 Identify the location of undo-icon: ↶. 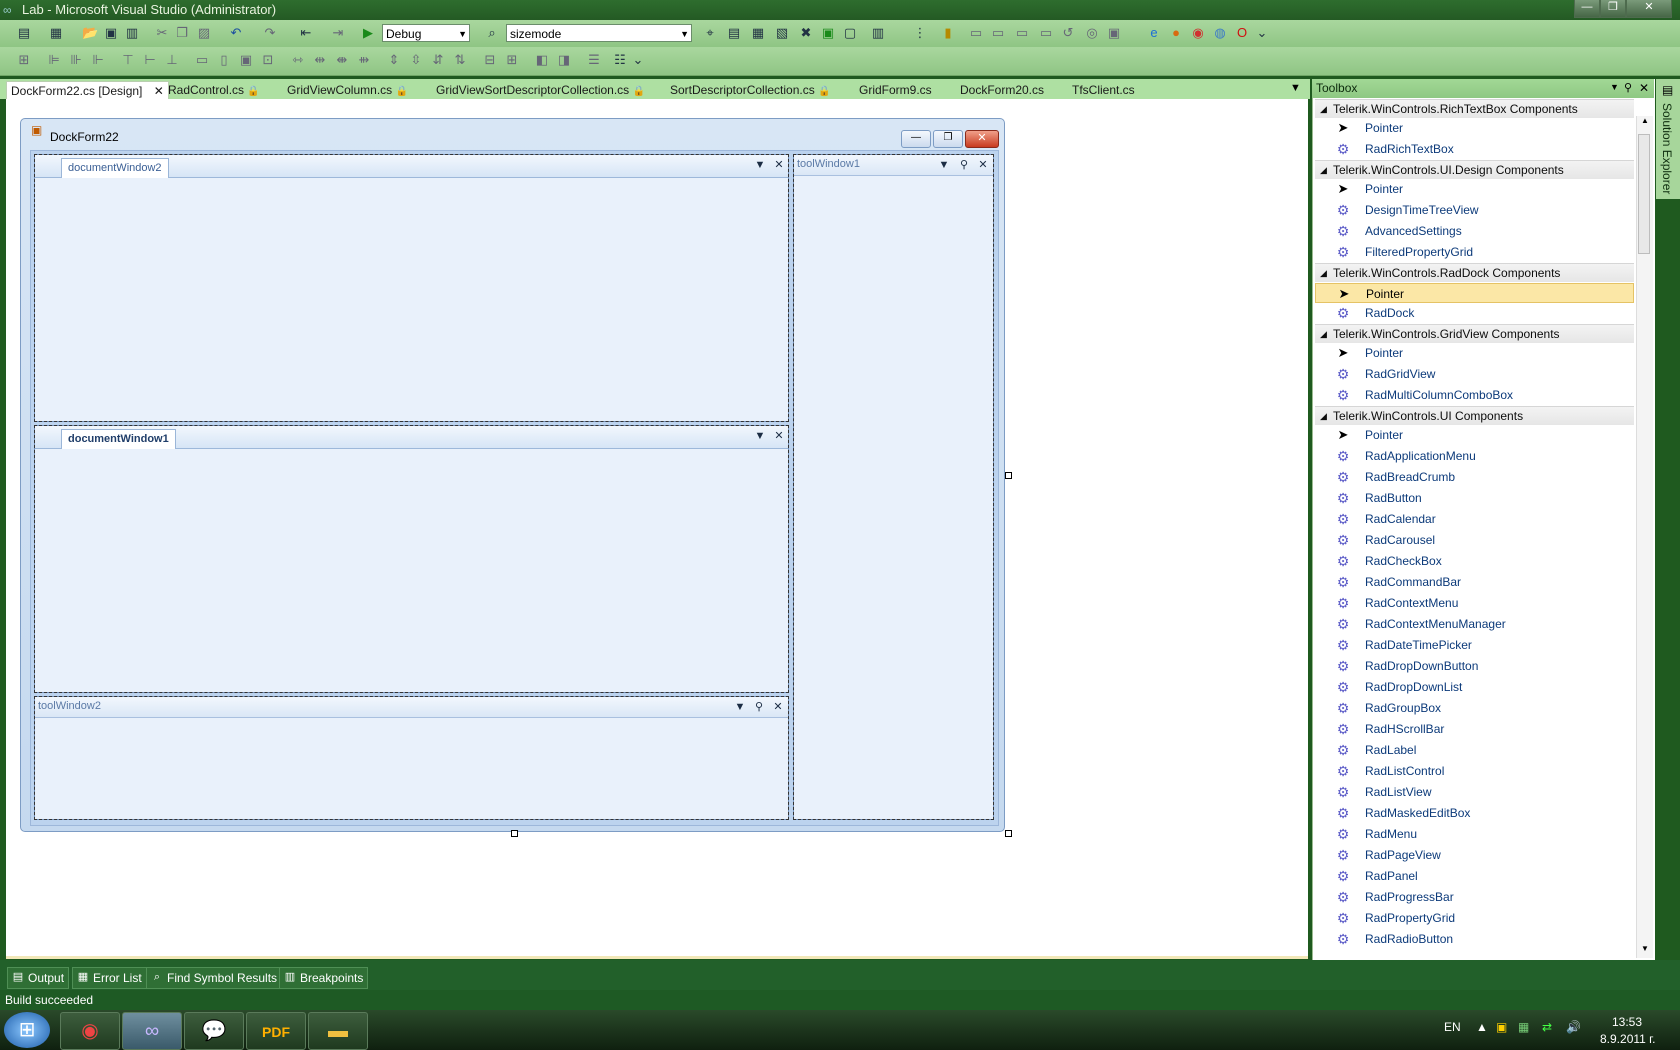
(236, 33).